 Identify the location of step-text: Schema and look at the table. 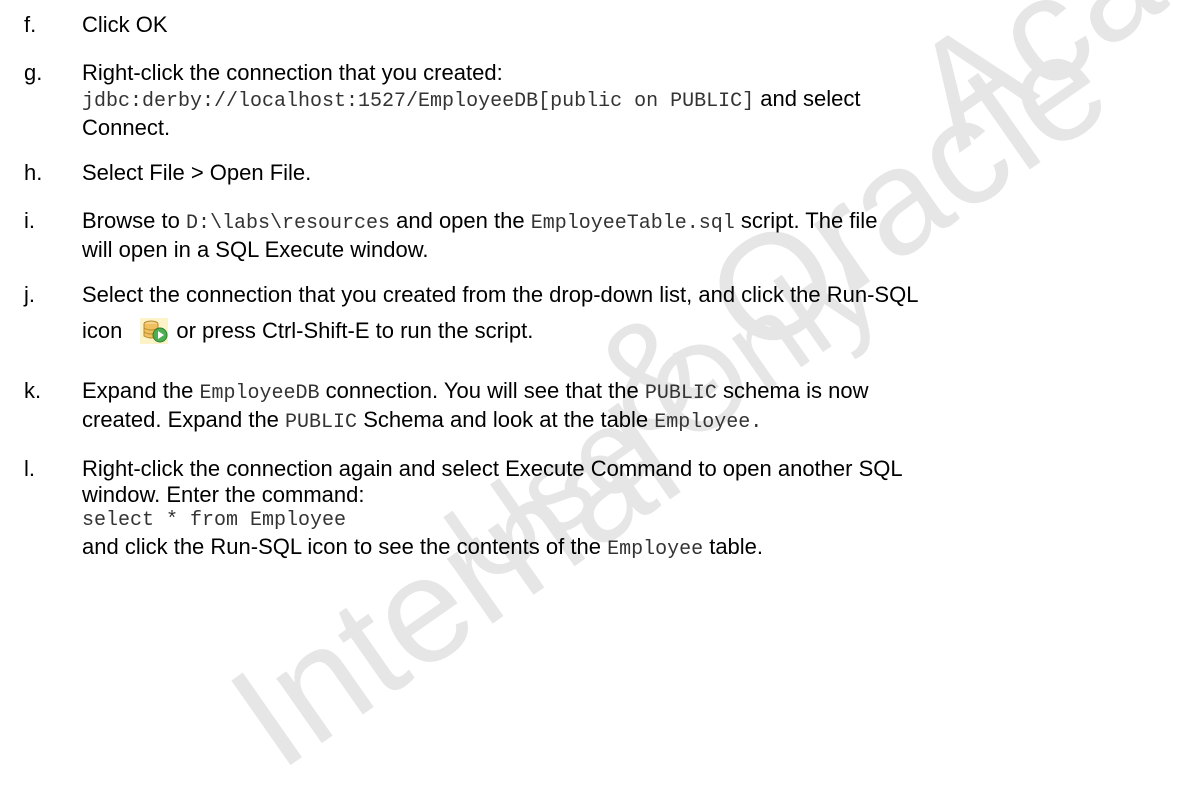
(506, 419).